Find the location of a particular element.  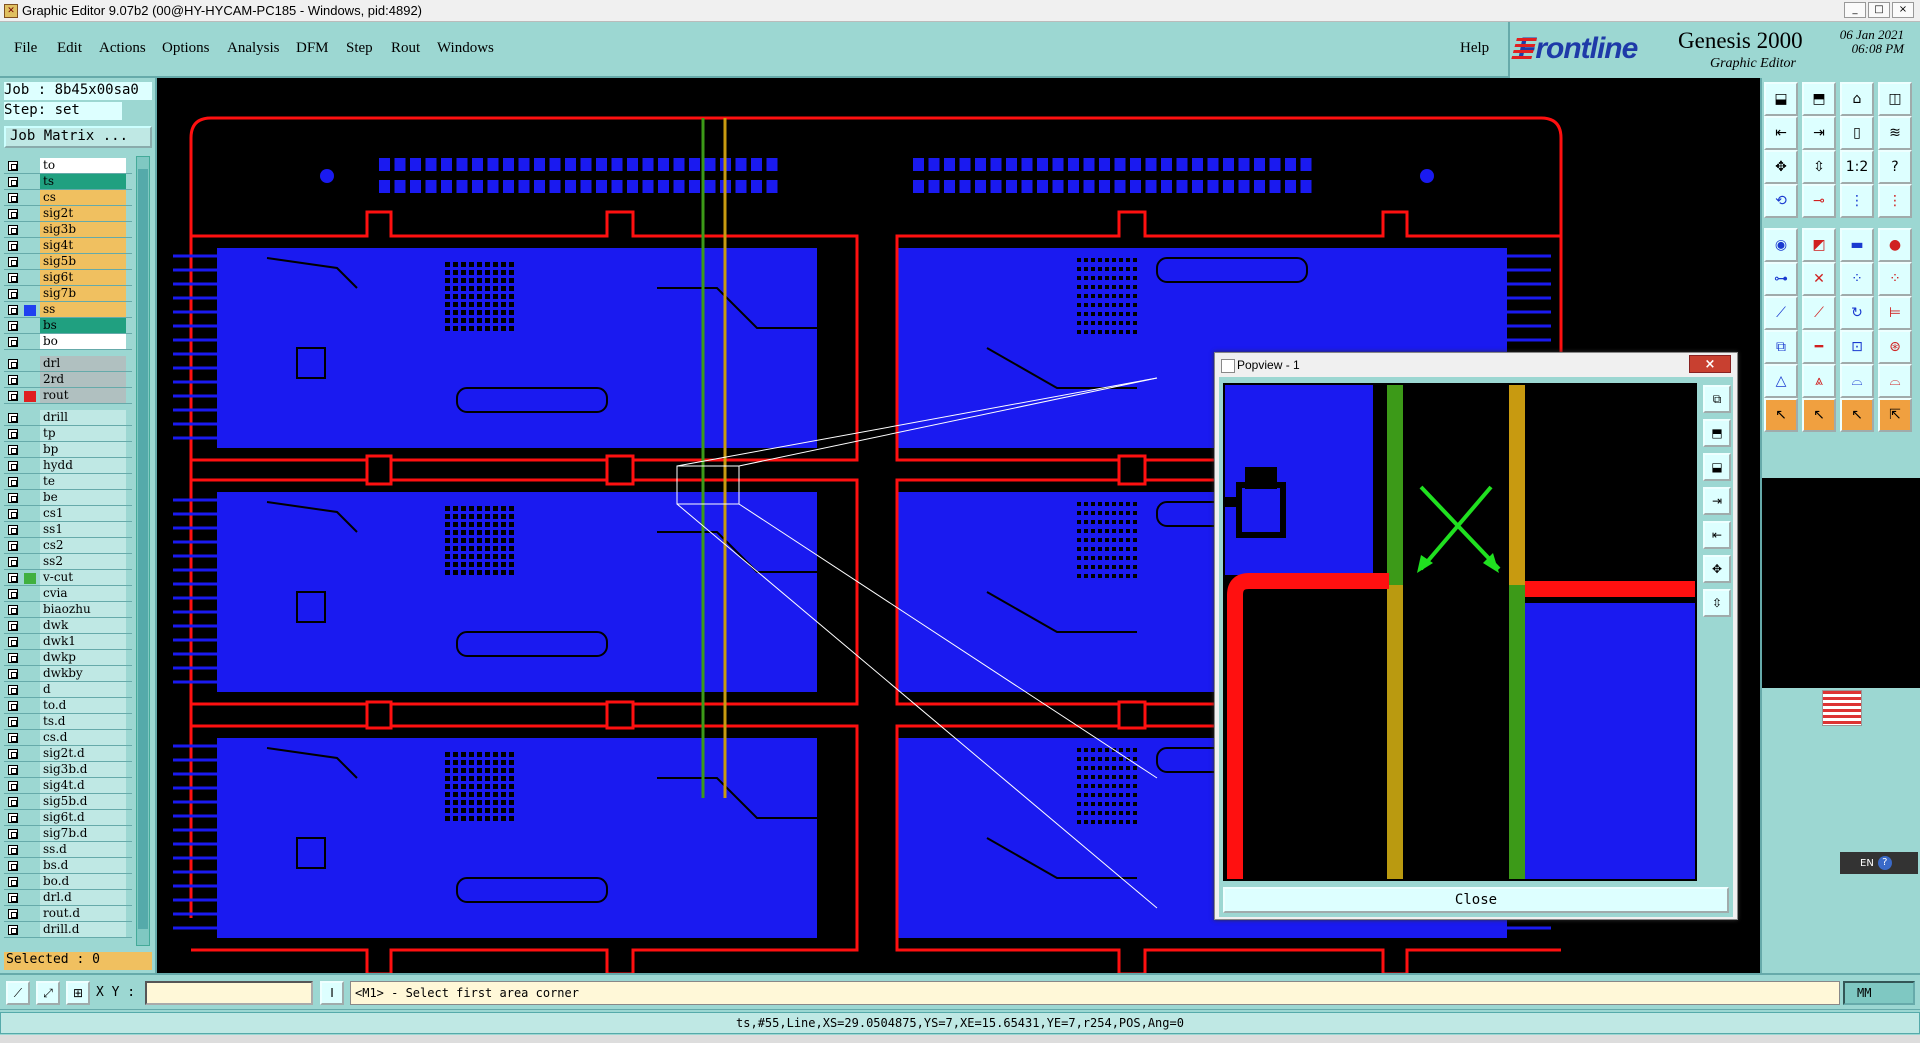

layer-row-sig2t.d: sig2t.d is located at coordinates (68, 754).